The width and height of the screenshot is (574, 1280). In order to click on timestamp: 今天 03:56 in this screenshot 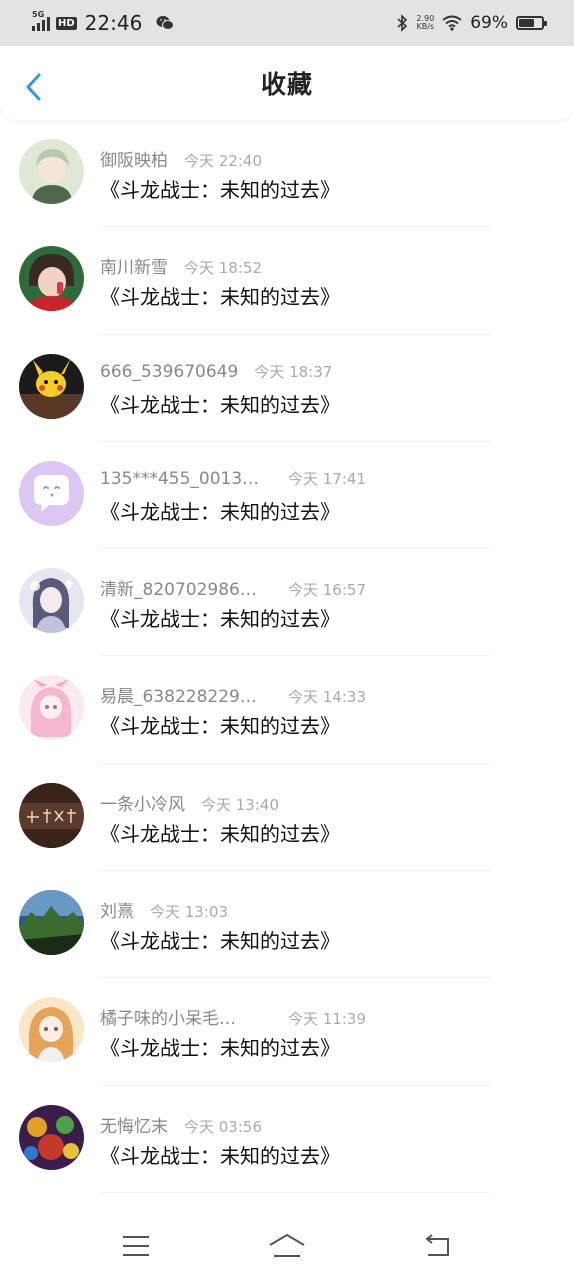, I will do `click(223, 1126)`.